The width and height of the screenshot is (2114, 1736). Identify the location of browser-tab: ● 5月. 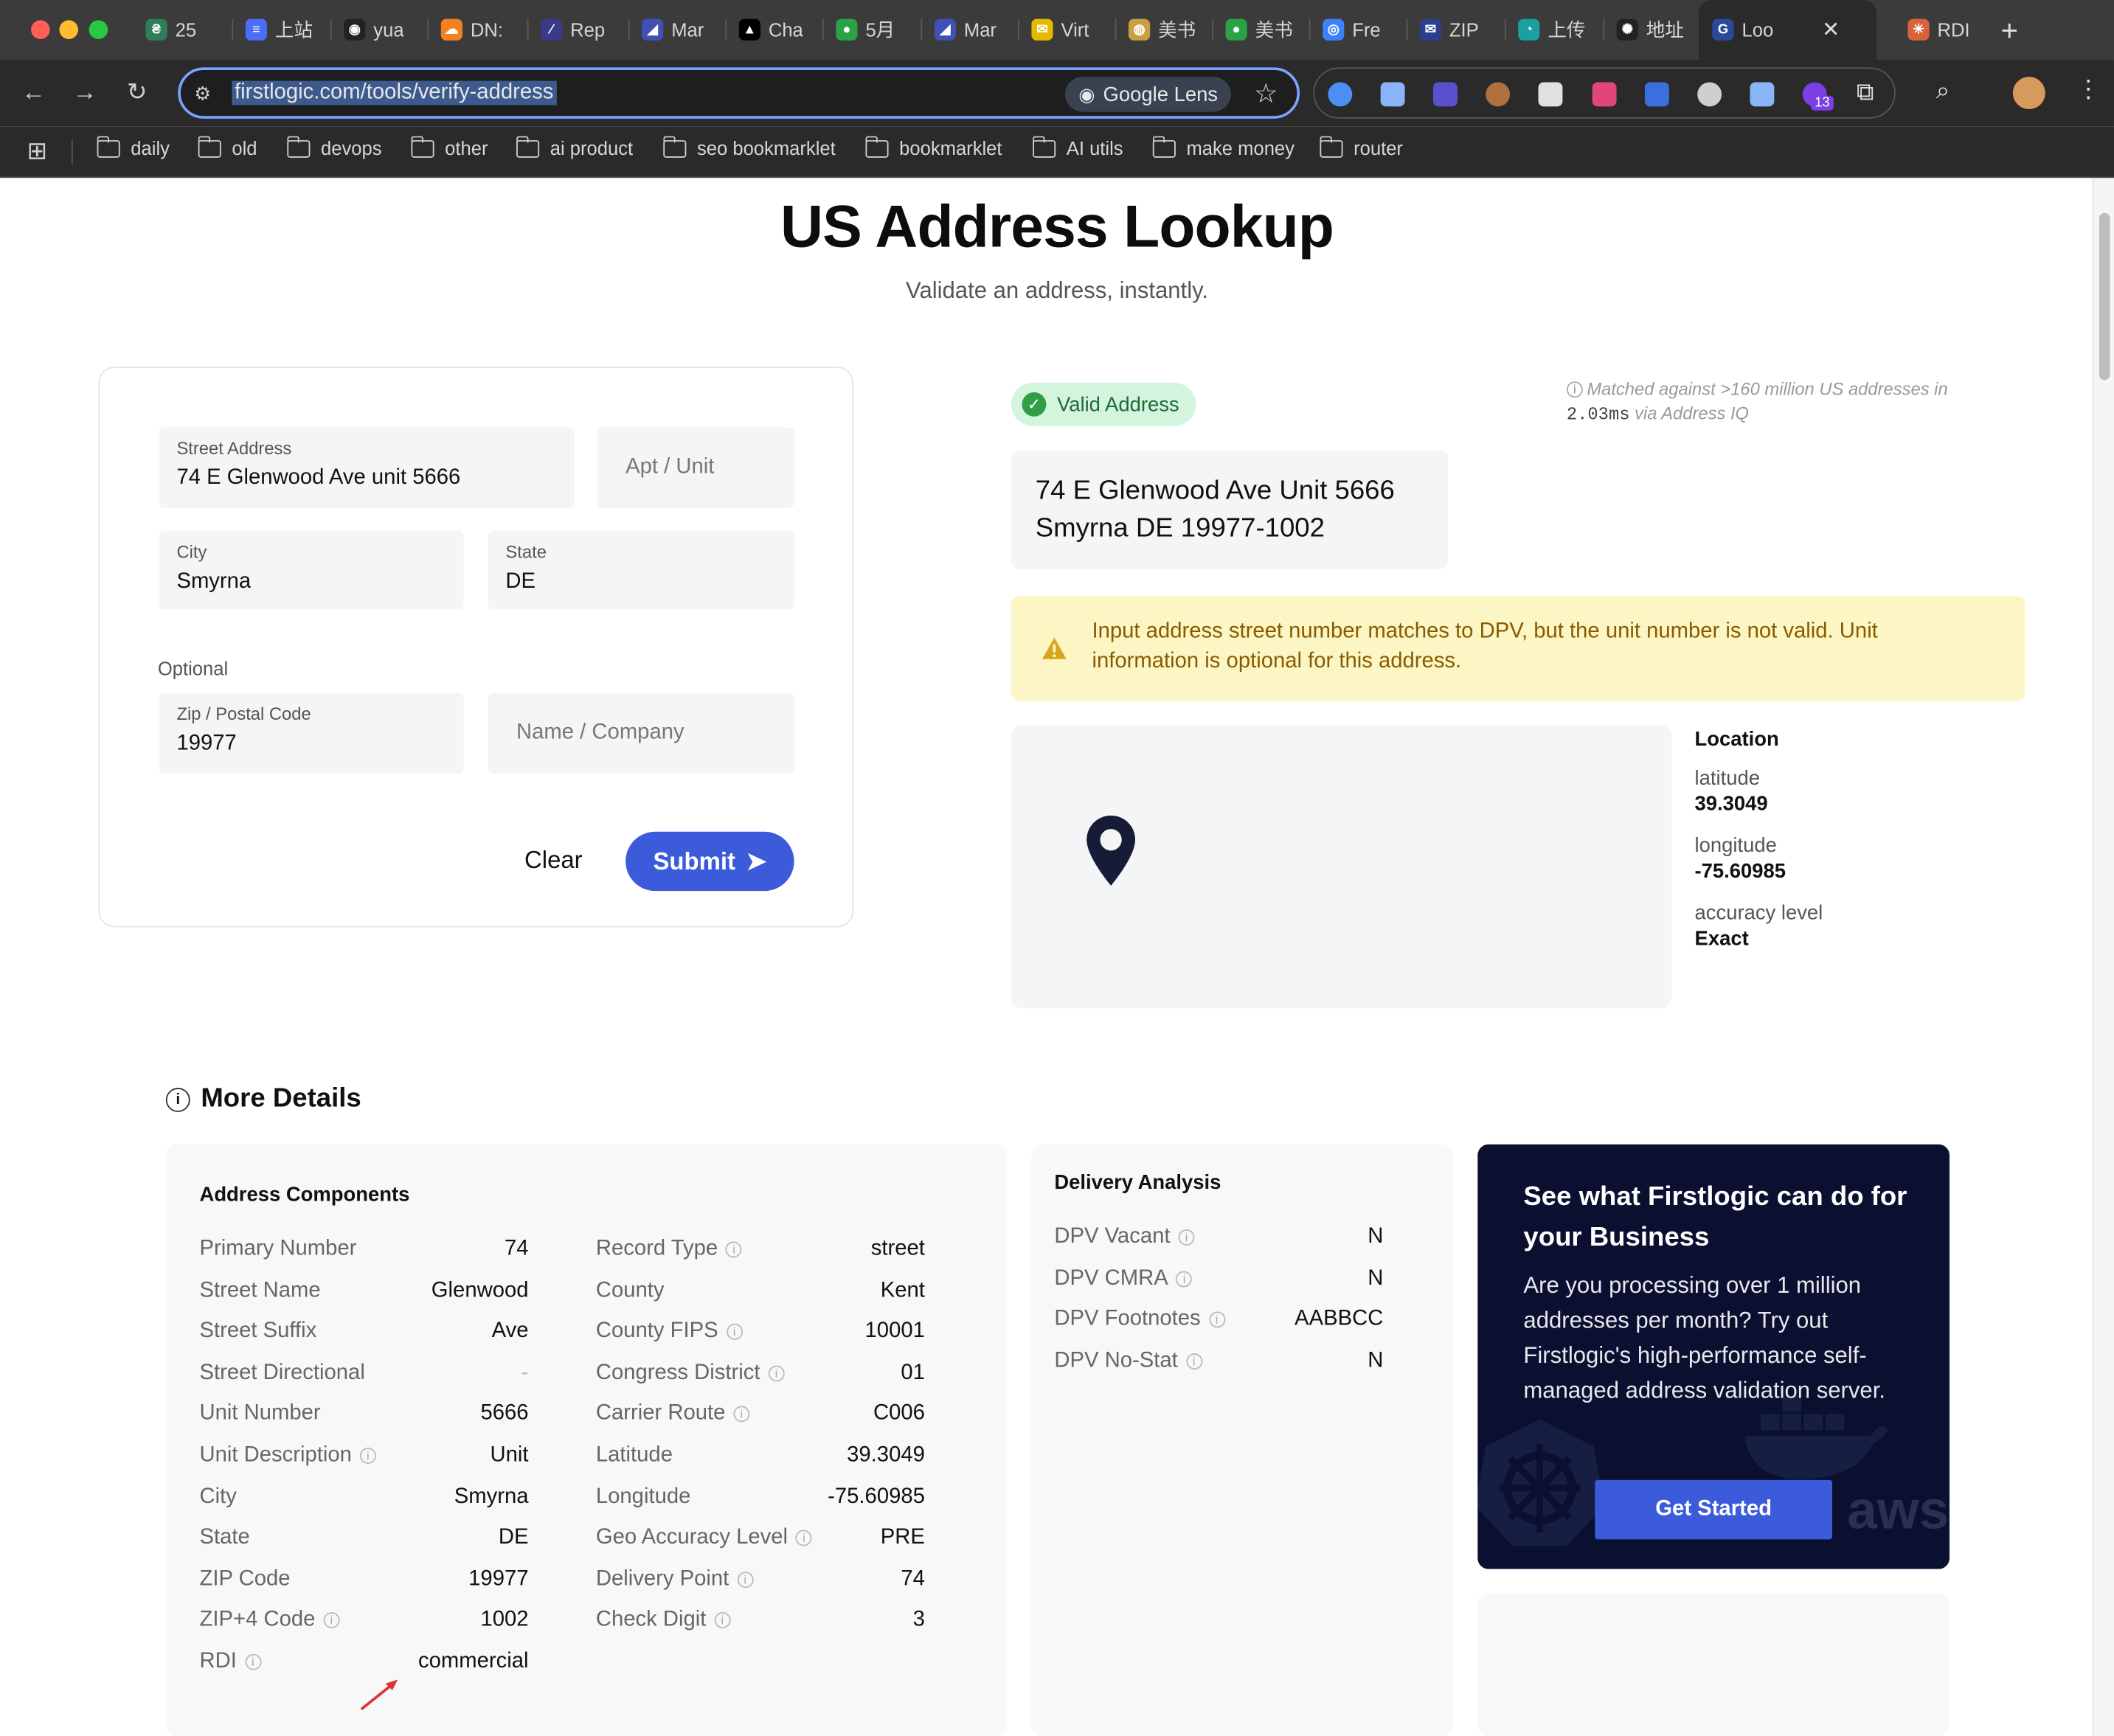
(874, 30).